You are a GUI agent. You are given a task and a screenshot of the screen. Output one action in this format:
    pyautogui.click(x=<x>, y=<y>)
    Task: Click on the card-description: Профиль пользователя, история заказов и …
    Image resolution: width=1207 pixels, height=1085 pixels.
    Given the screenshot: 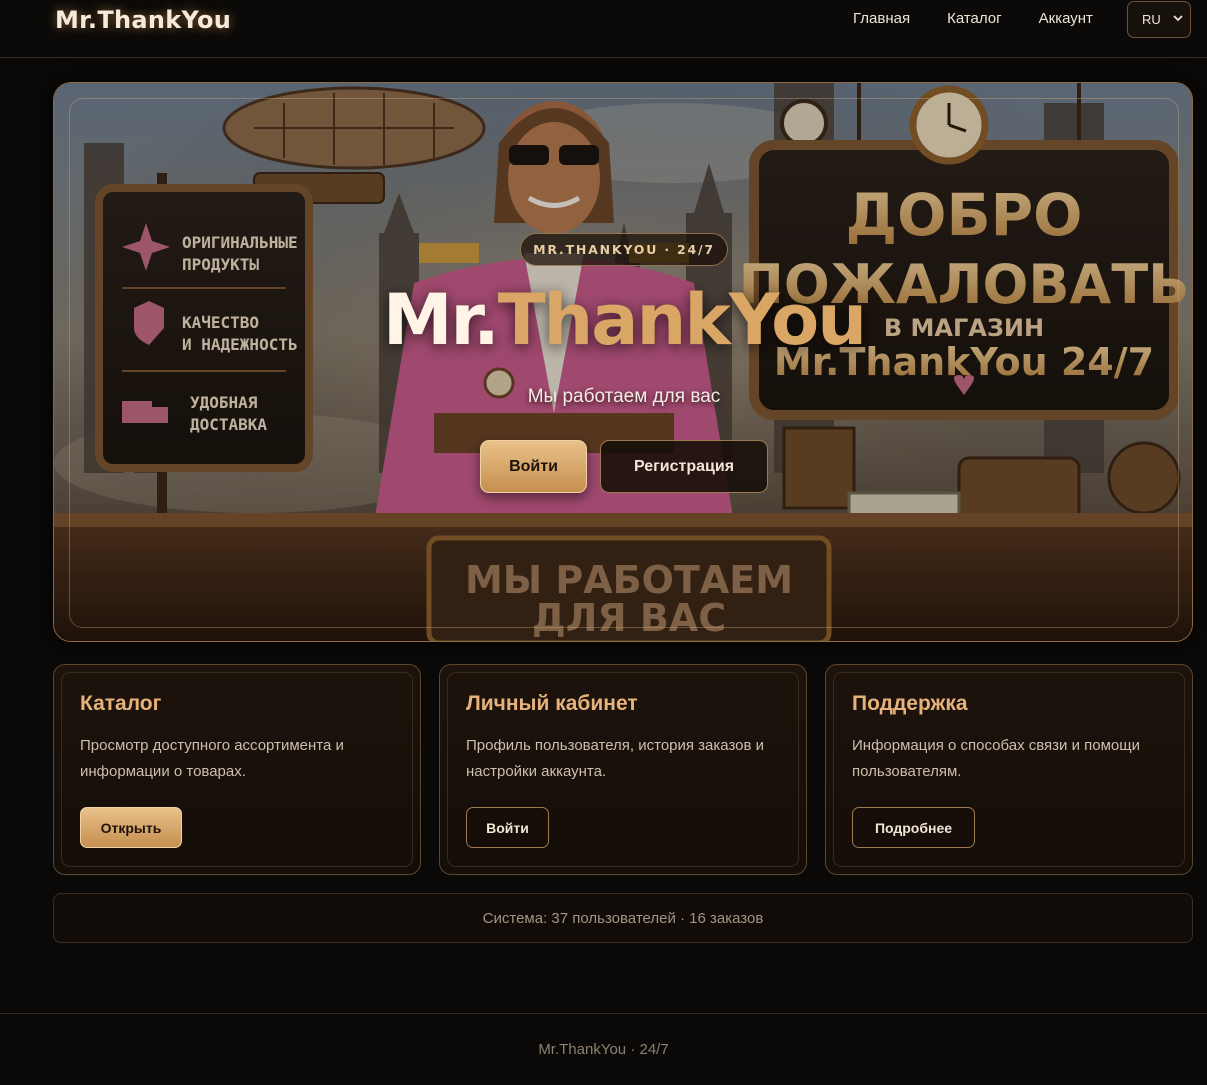 What is the action you would take?
    pyautogui.click(x=615, y=758)
    